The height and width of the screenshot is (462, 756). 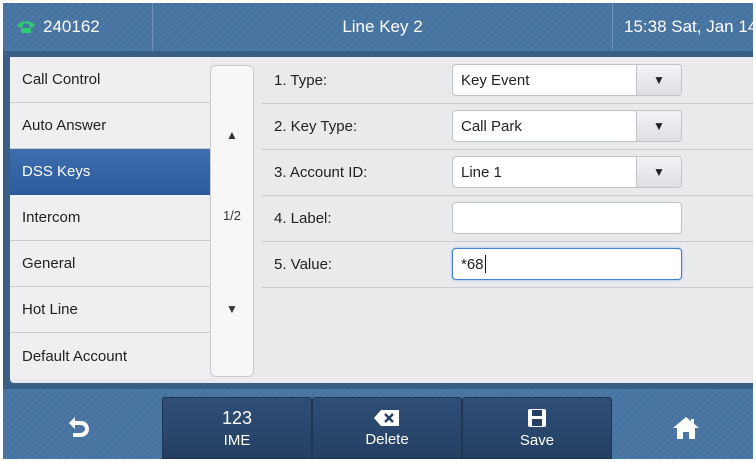 What do you see at coordinates (301, 80) in the screenshot?
I see `type-label: 1. Type:` at bounding box center [301, 80].